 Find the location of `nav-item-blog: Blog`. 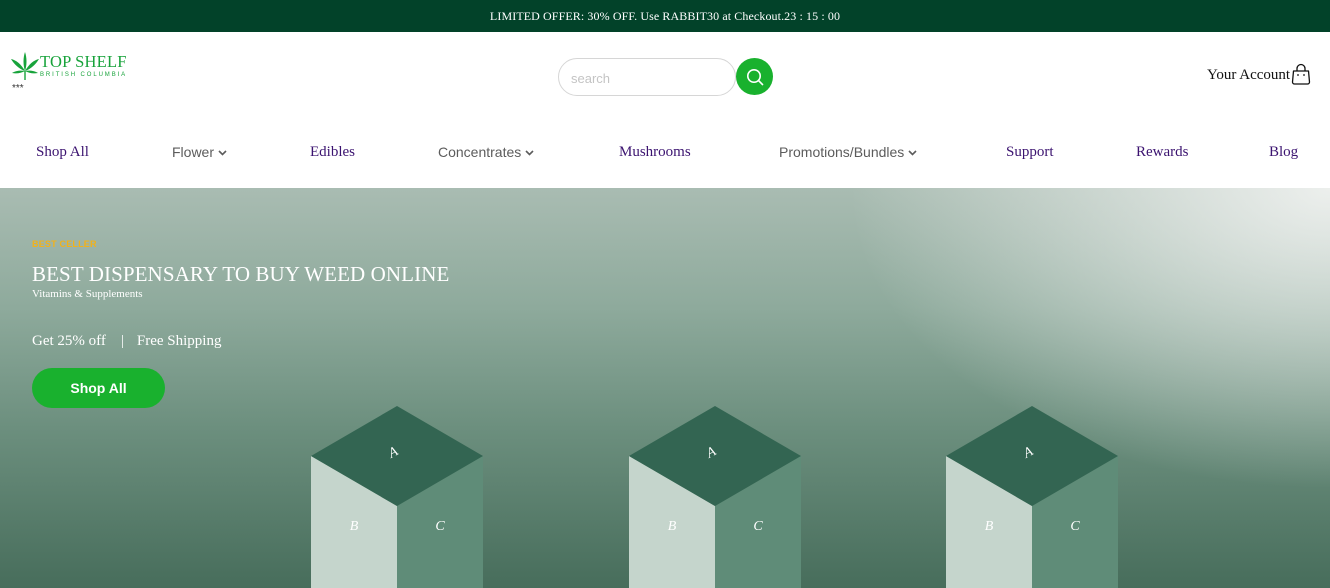

nav-item-blog: Blog is located at coordinates (1283, 152).